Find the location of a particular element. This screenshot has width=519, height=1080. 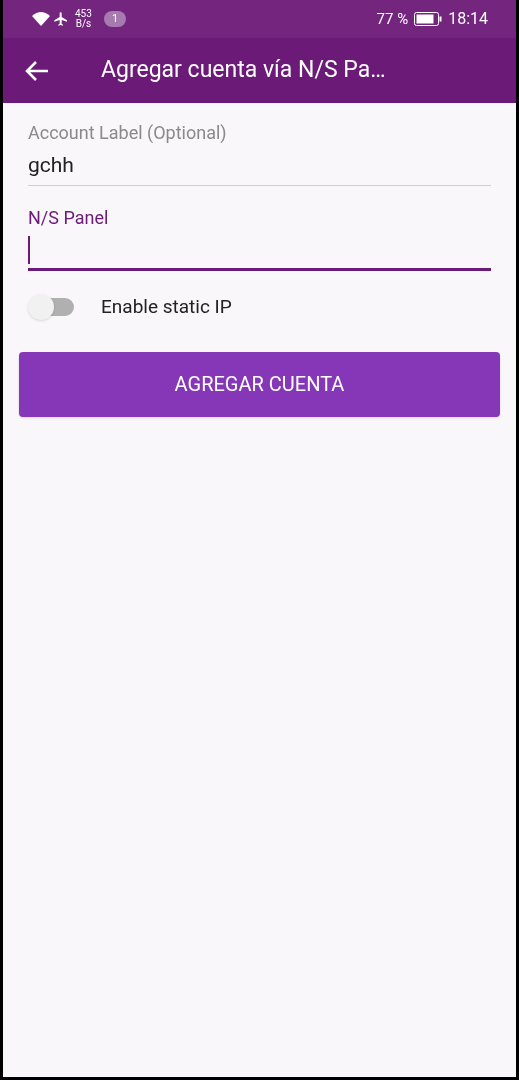

network-speed: 453 is located at coordinates (83, 14).